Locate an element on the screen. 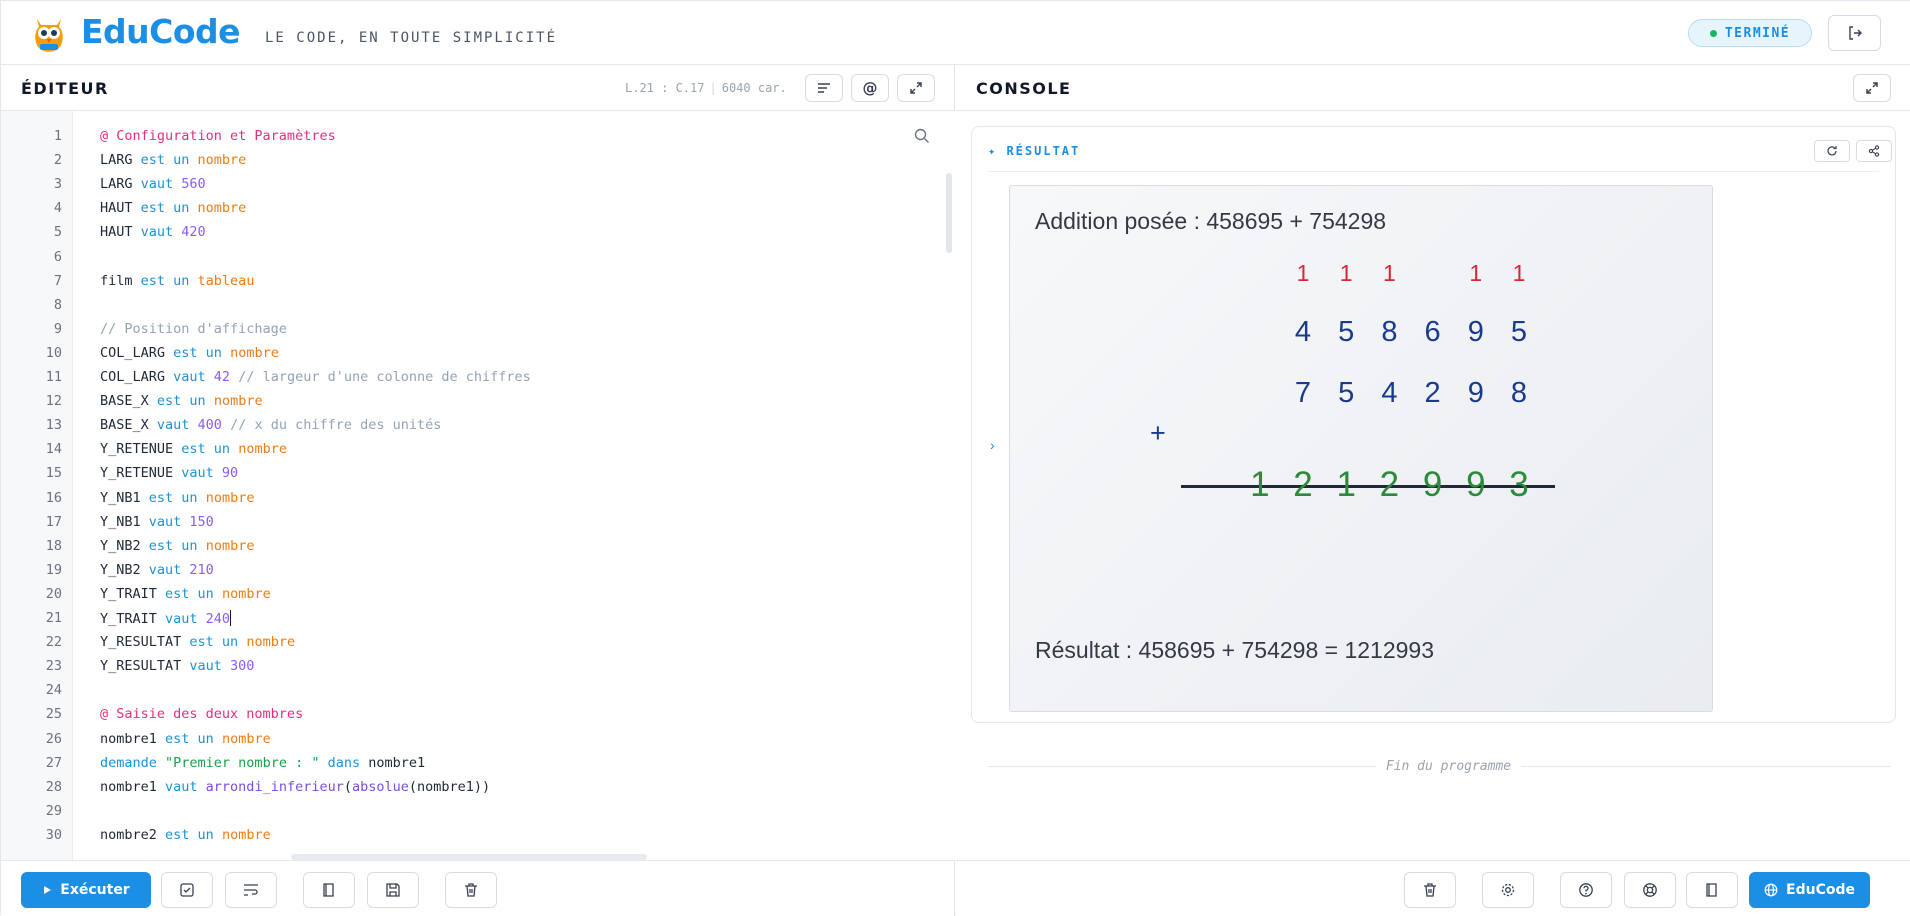 This screenshot has height=916, width=1910. code-token: nombre is located at coordinates (230, 497).